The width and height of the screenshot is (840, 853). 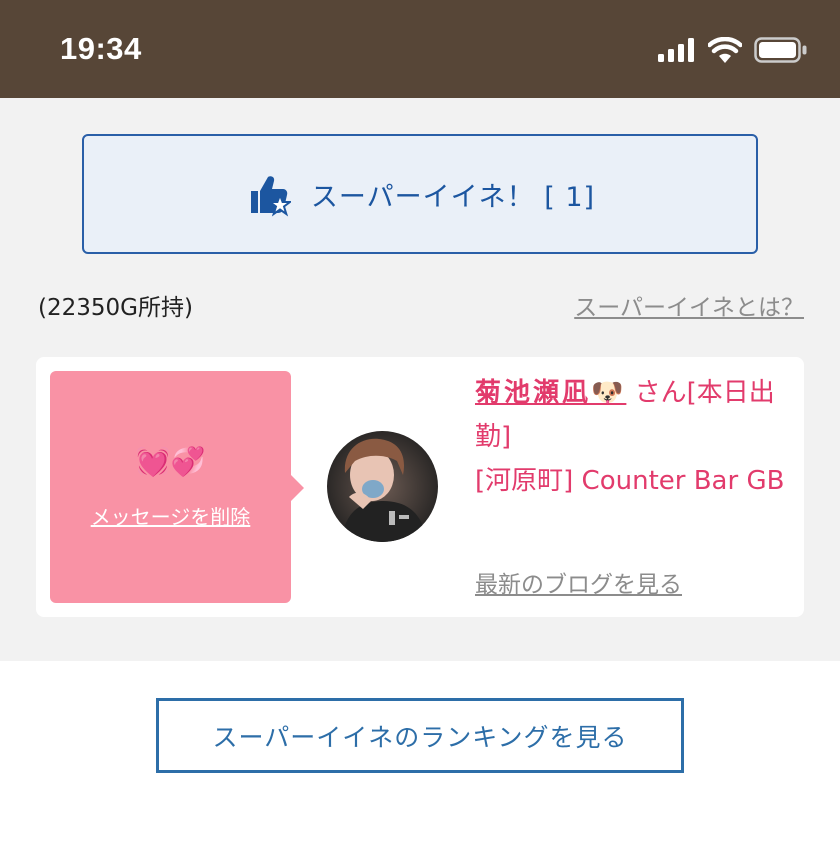 What do you see at coordinates (725, 50) in the screenshot?
I see `wifi-icon` at bounding box center [725, 50].